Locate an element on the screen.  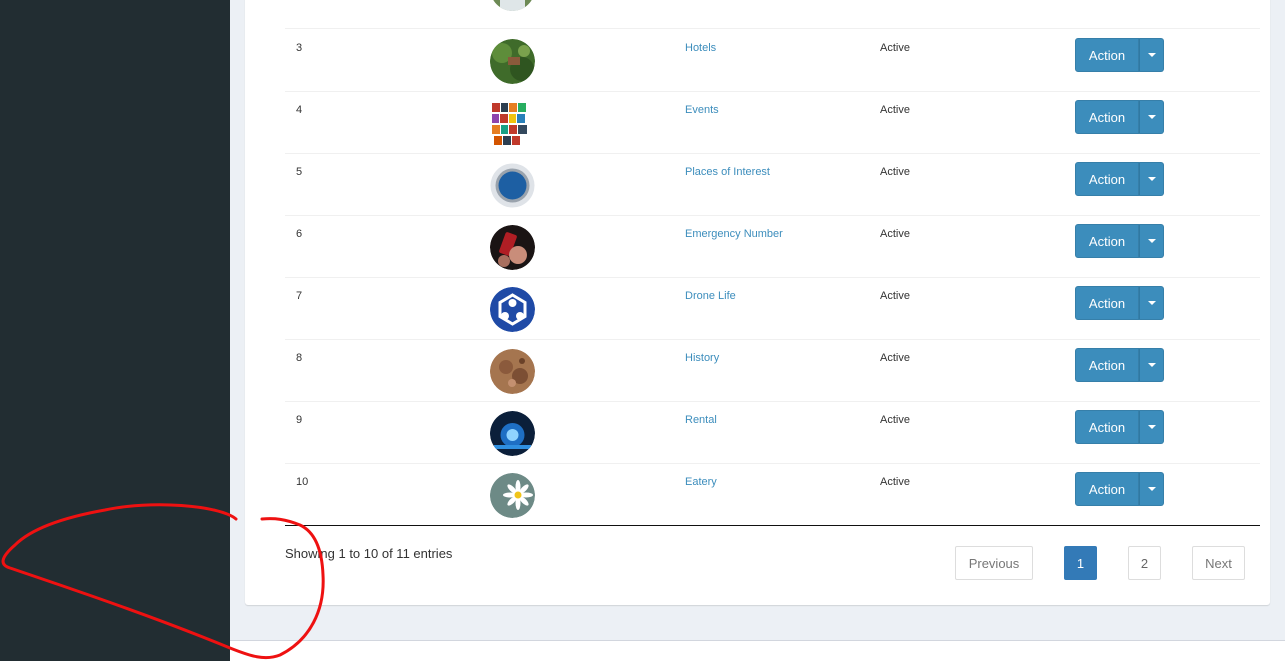
category-link: Events is located at coordinates (702, 110).